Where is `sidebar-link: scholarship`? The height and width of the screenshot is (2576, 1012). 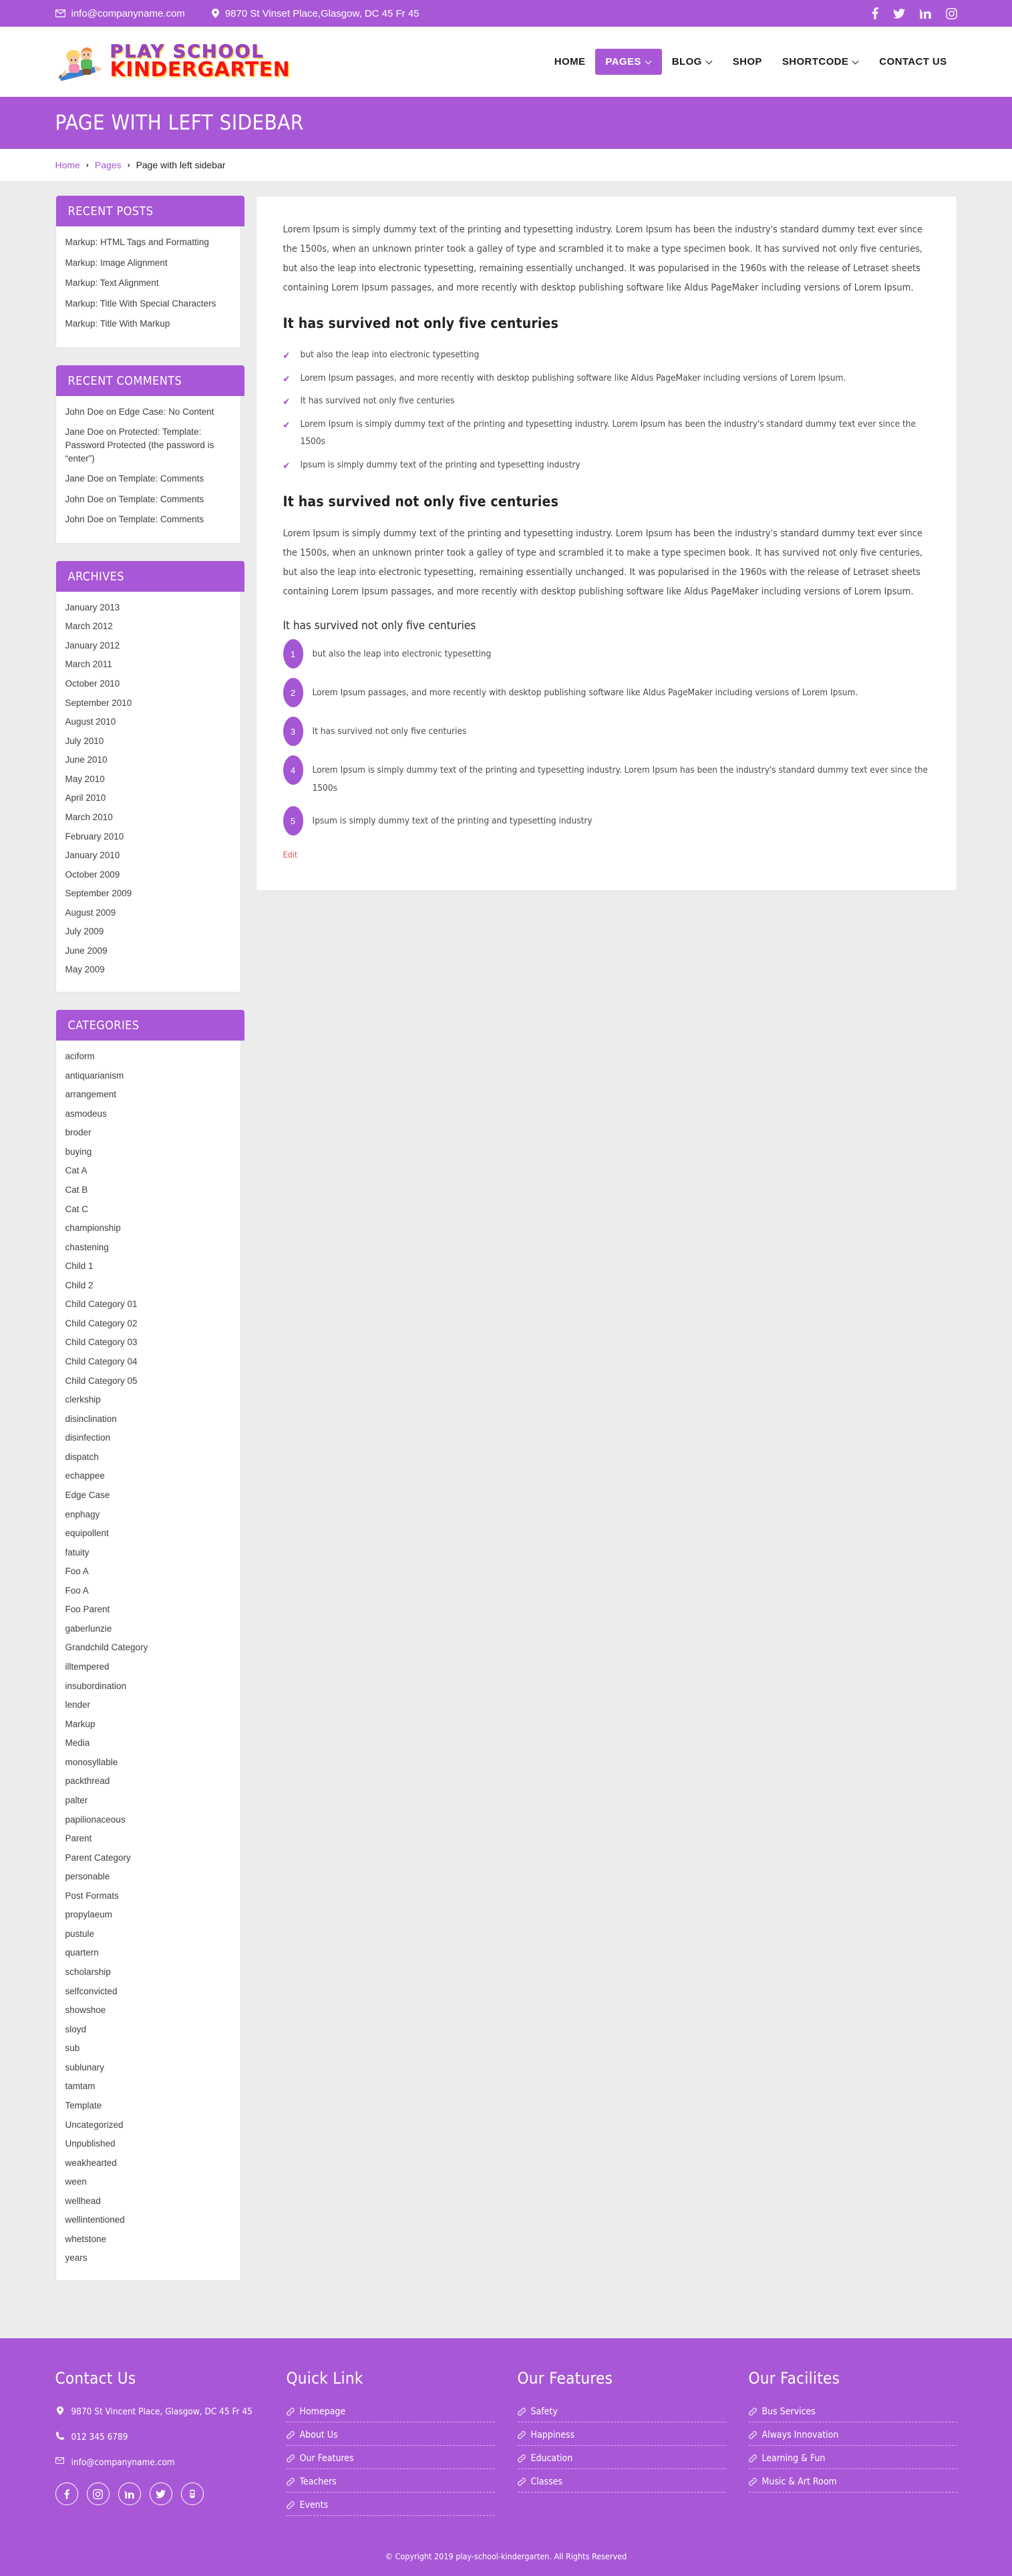 sidebar-link: scholarship is located at coordinates (147, 1973).